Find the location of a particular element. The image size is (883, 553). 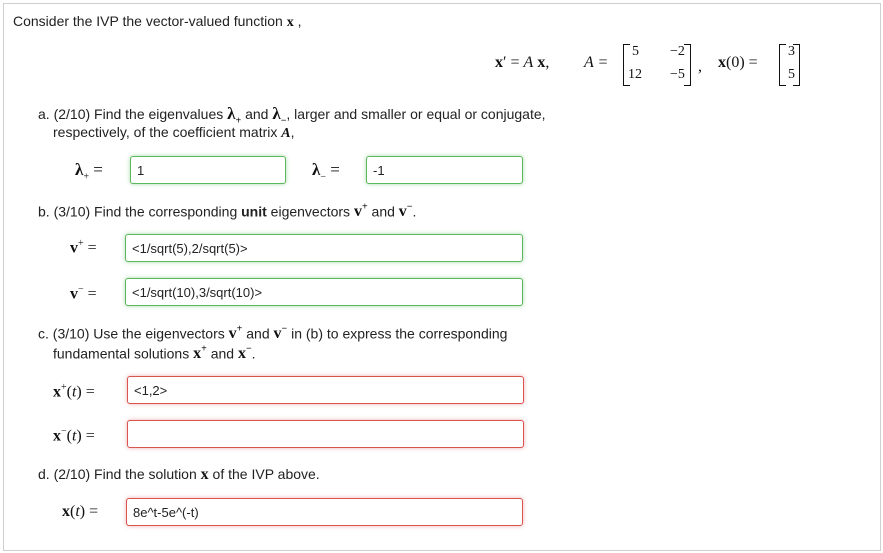

matrix-entry: −2 is located at coordinates (677, 51).